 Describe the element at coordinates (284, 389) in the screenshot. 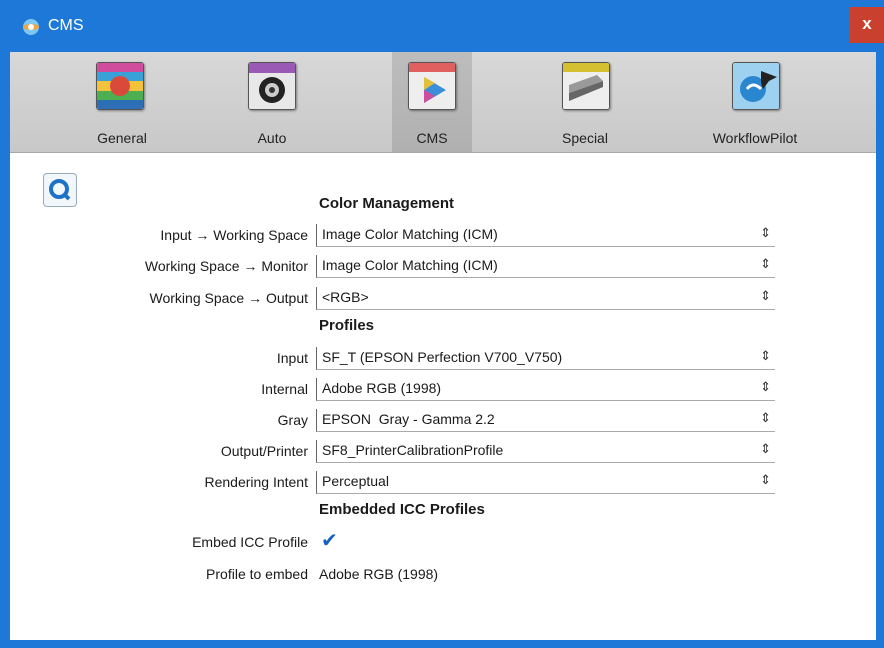

I see `internal-profile-label: Internal` at that location.